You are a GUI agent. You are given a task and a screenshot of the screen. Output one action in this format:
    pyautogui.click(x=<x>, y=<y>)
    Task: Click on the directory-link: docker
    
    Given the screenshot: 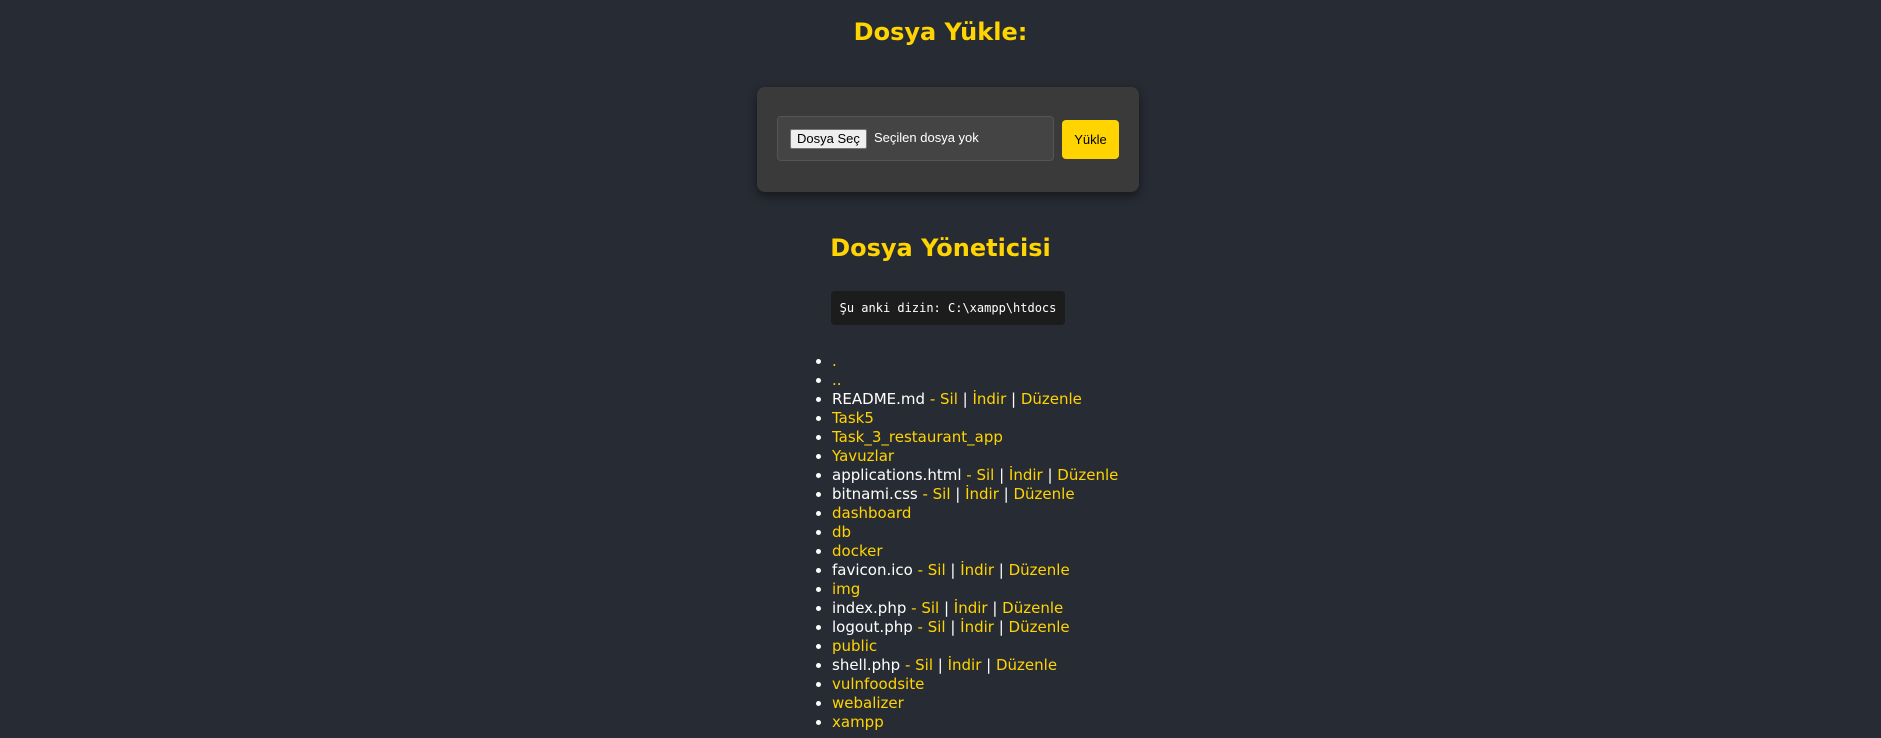 What is the action you would take?
    pyautogui.click(x=857, y=551)
    